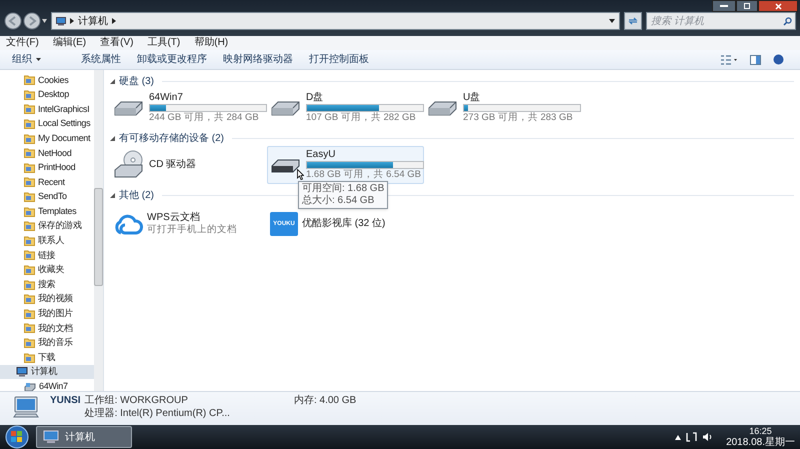  Describe the element at coordinates (128, 224) in the screenshot. I see `cloud-icon` at that location.